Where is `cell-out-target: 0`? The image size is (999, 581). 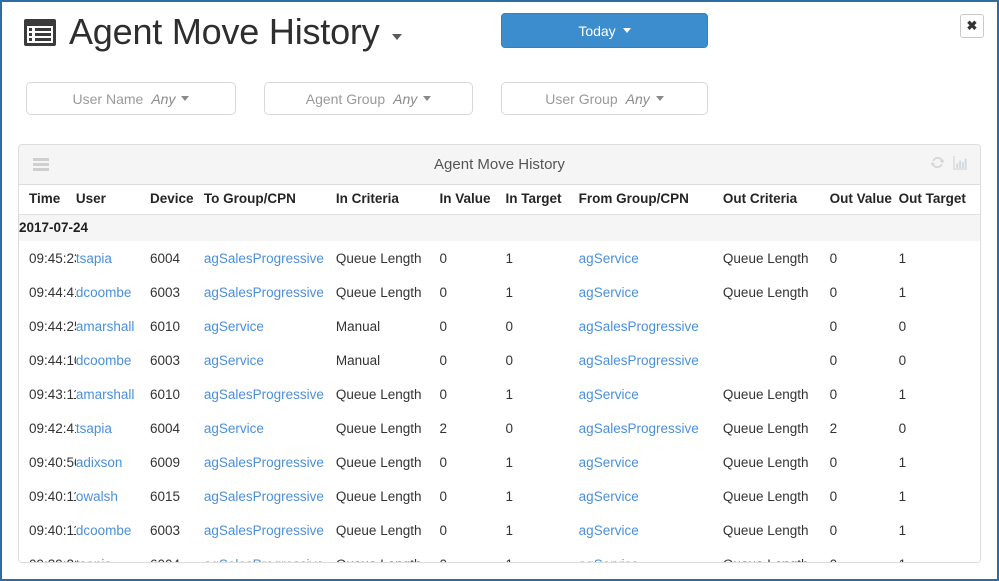 cell-out-target: 0 is located at coordinates (939, 428).